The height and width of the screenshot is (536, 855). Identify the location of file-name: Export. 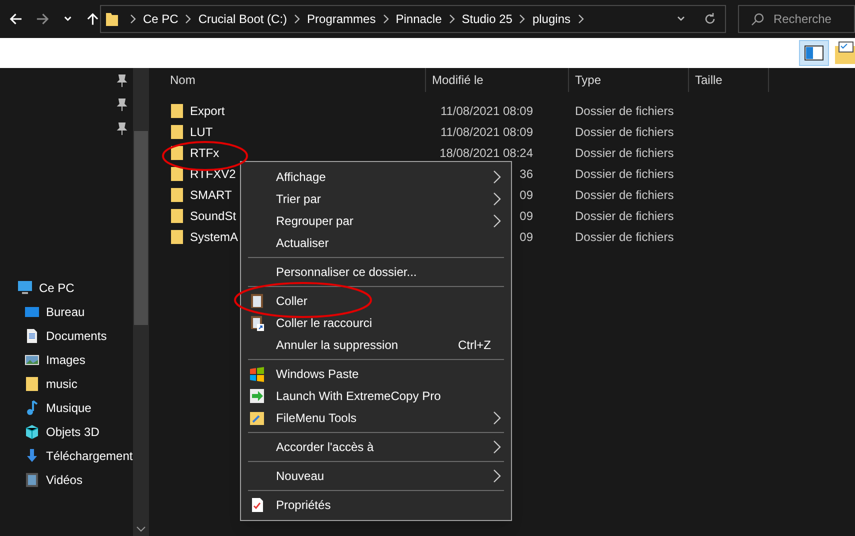
(207, 111).